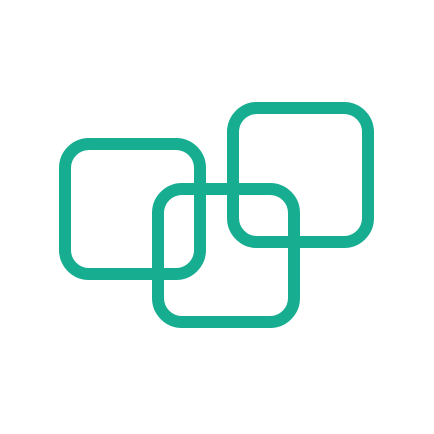  What do you see at coordinates (132, 209) in the screenshot?
I see `left-square-outline` at bounding box center [132, 209].